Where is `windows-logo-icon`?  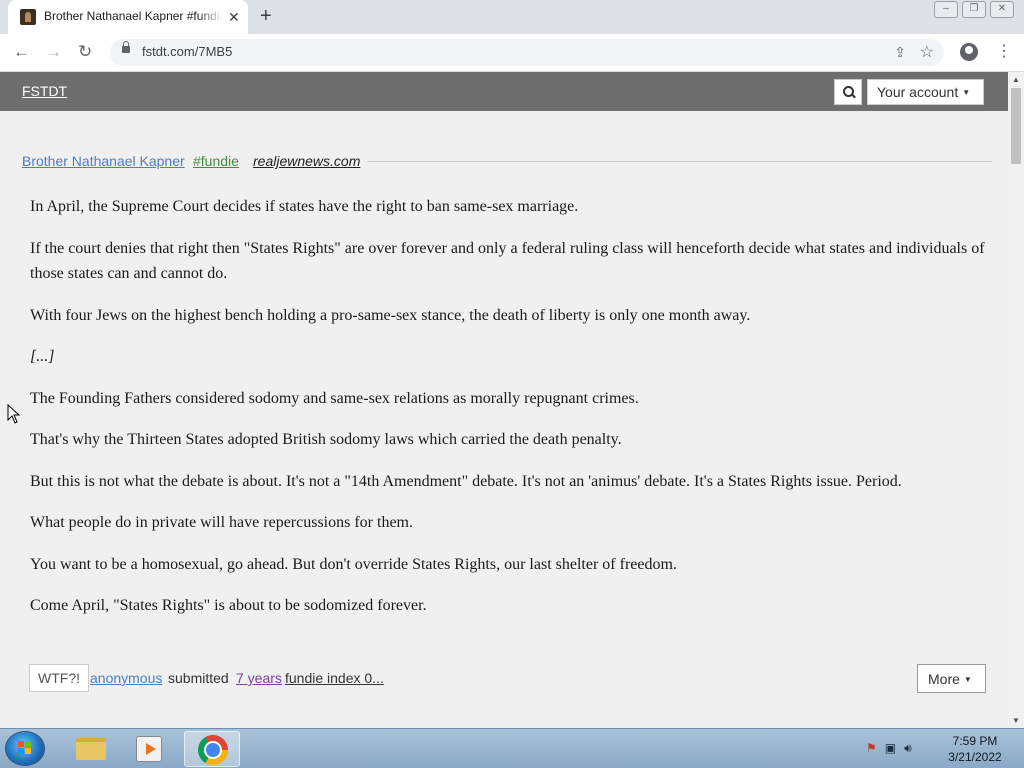
windows-logo-icon is located at coordinates (25, 748).